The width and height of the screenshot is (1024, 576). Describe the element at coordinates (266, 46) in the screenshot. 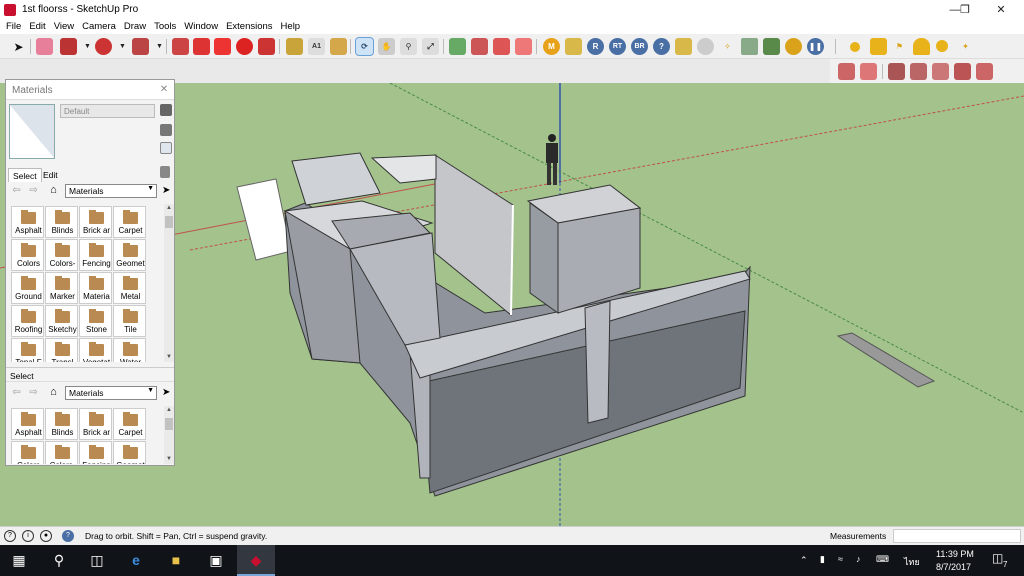

I see `scale-icon` at that location.